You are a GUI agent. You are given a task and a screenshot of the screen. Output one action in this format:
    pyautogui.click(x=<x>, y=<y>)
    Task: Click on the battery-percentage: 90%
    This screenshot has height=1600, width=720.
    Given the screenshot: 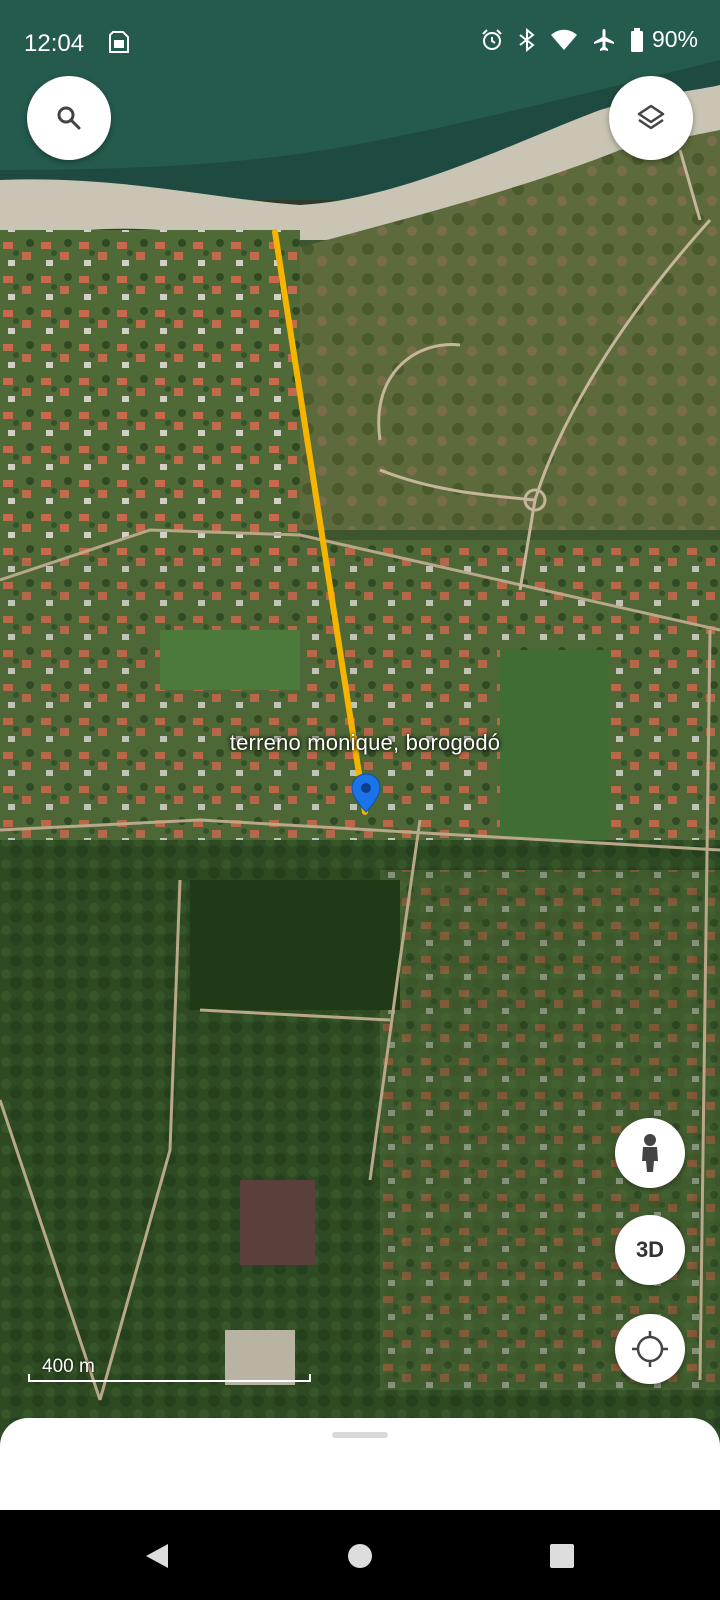 What is the action you would take?
    pyautogui.click(x=674, y=39)
    